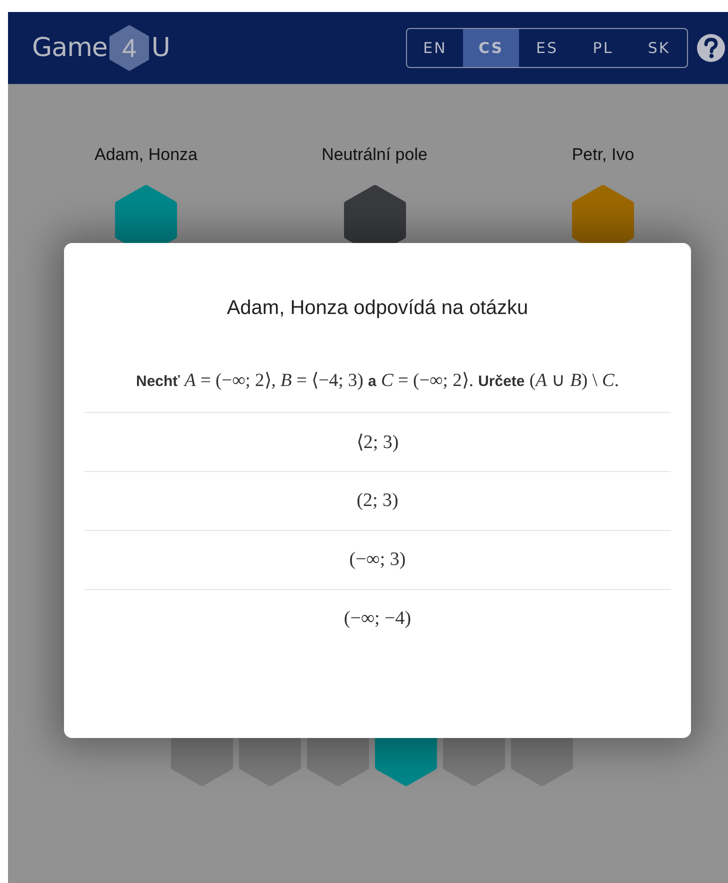 The width and height of the screenshot is (728, 883). What do you see at coordinates (70, 48) in the screenshot?
I see `logo-text: Game` at bounding box center [70, 48].